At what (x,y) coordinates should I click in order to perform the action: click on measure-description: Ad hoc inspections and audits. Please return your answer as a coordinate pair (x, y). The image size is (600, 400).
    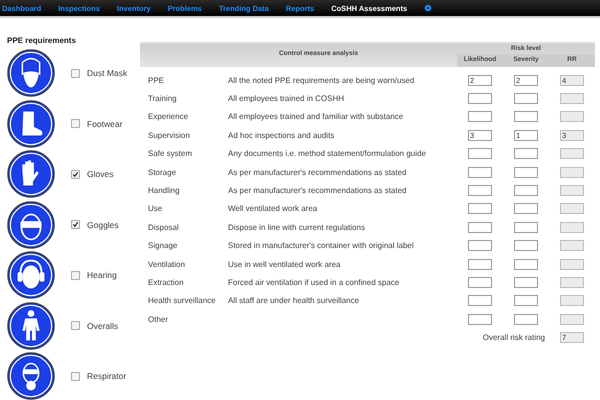
    Looking at the image, I should click on (281, 135).